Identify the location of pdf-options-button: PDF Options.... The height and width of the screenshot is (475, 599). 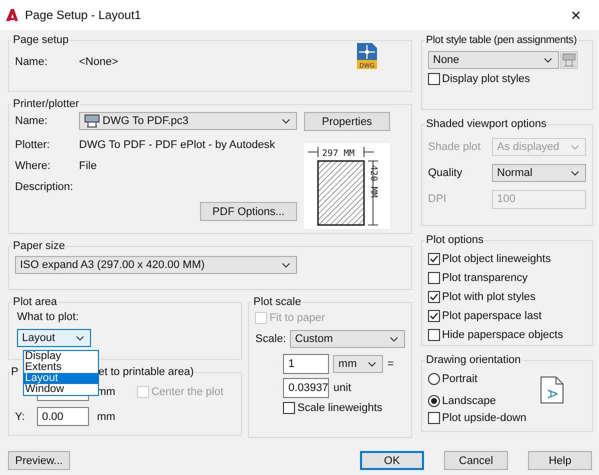
(248, 211).